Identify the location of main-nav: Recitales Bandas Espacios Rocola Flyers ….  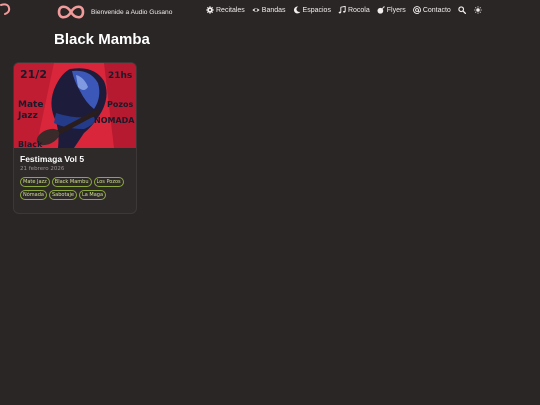
(348, 10).